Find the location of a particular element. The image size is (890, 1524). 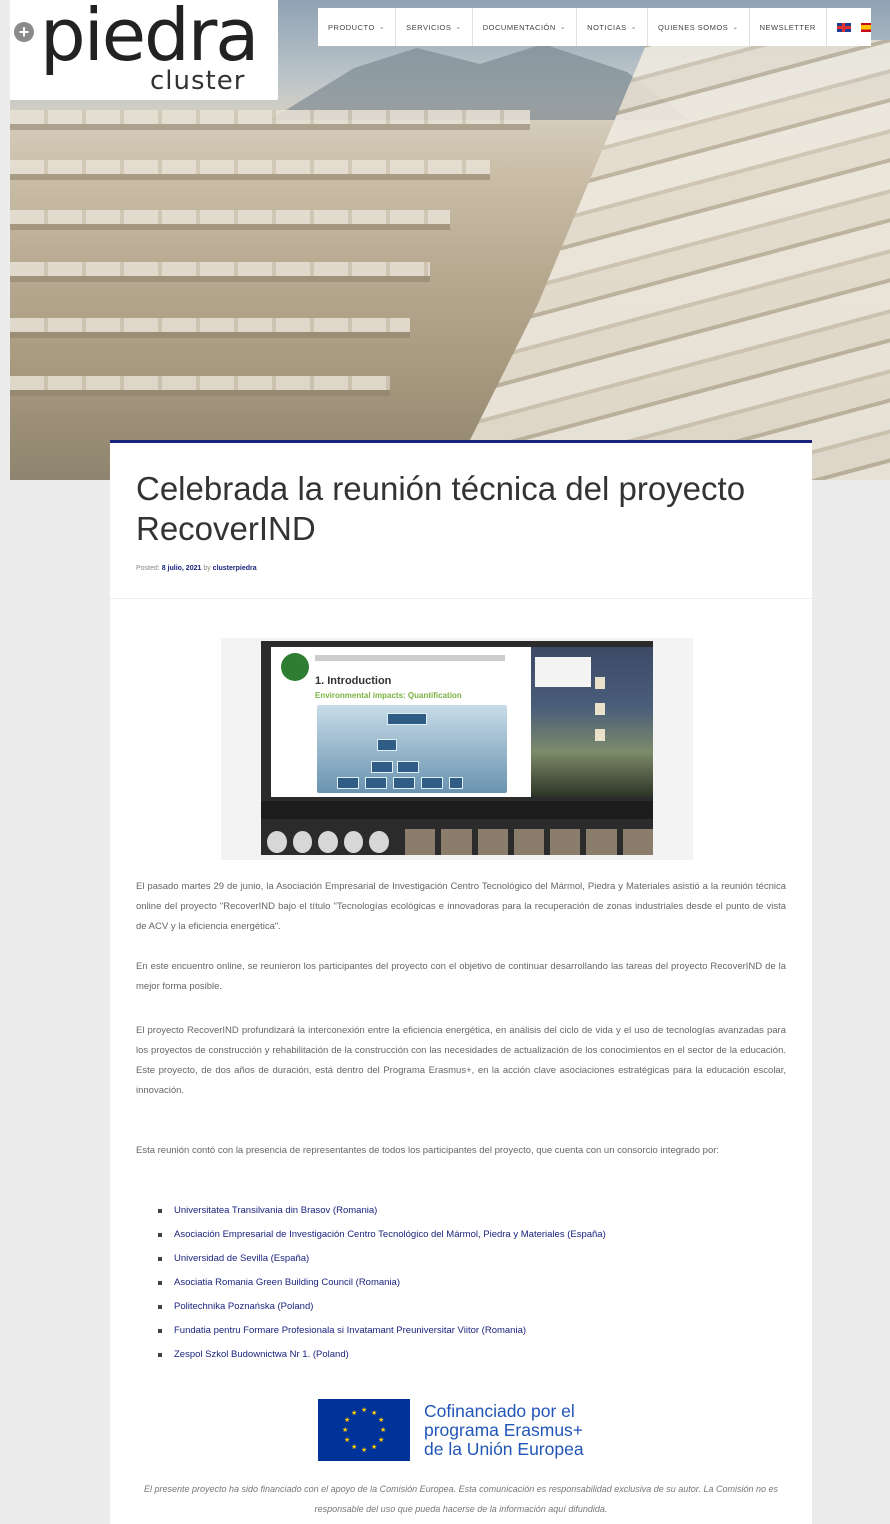

article-author-link: clusterpiedra is located at coordinates (235, 568).